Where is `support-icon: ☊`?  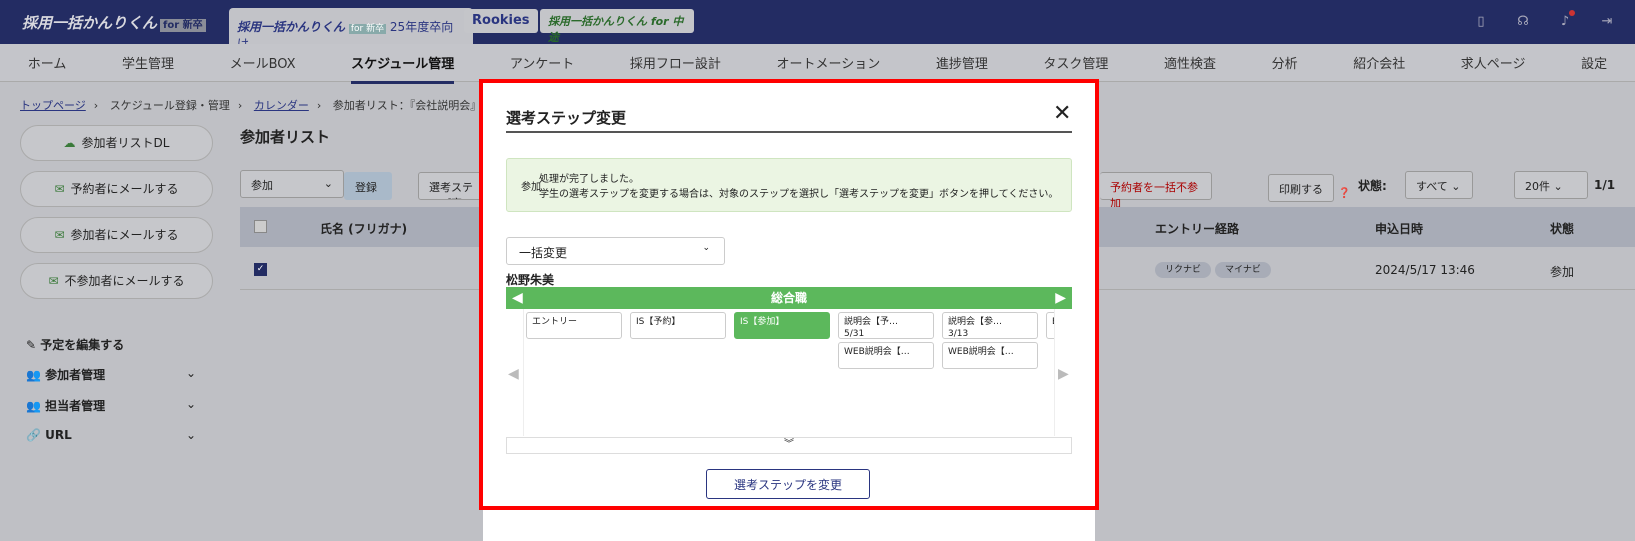 support-icon: ☊ is located at coordinates (1523, 22).